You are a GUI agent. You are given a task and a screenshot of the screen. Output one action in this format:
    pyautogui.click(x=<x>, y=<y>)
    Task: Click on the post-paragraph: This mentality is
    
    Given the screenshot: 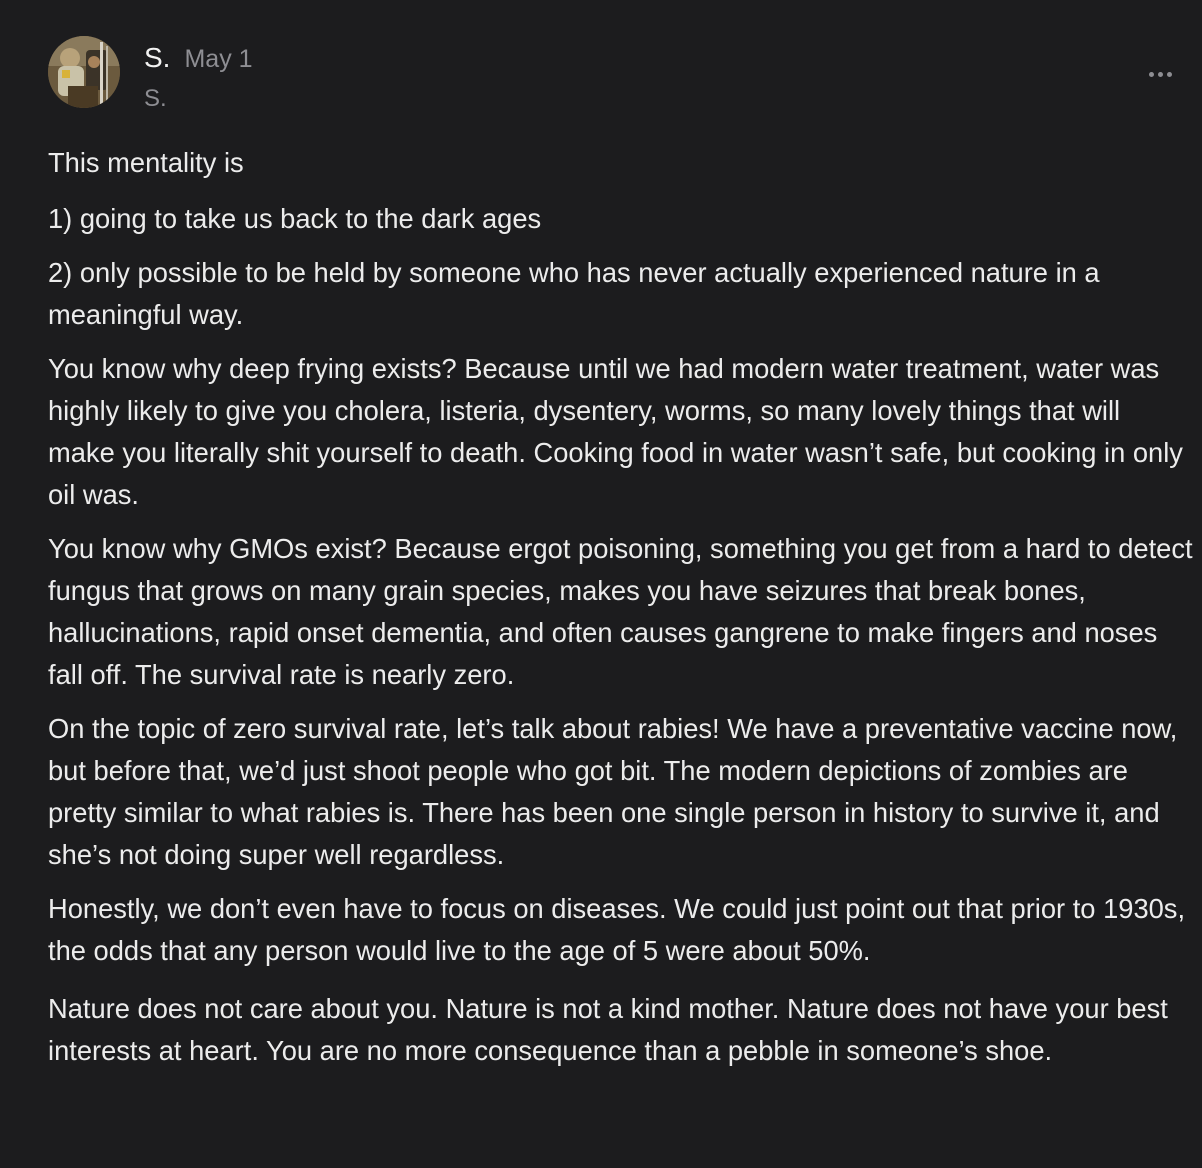 What is the action you would take?
    pyautogui.click(x=146, y=162)
    